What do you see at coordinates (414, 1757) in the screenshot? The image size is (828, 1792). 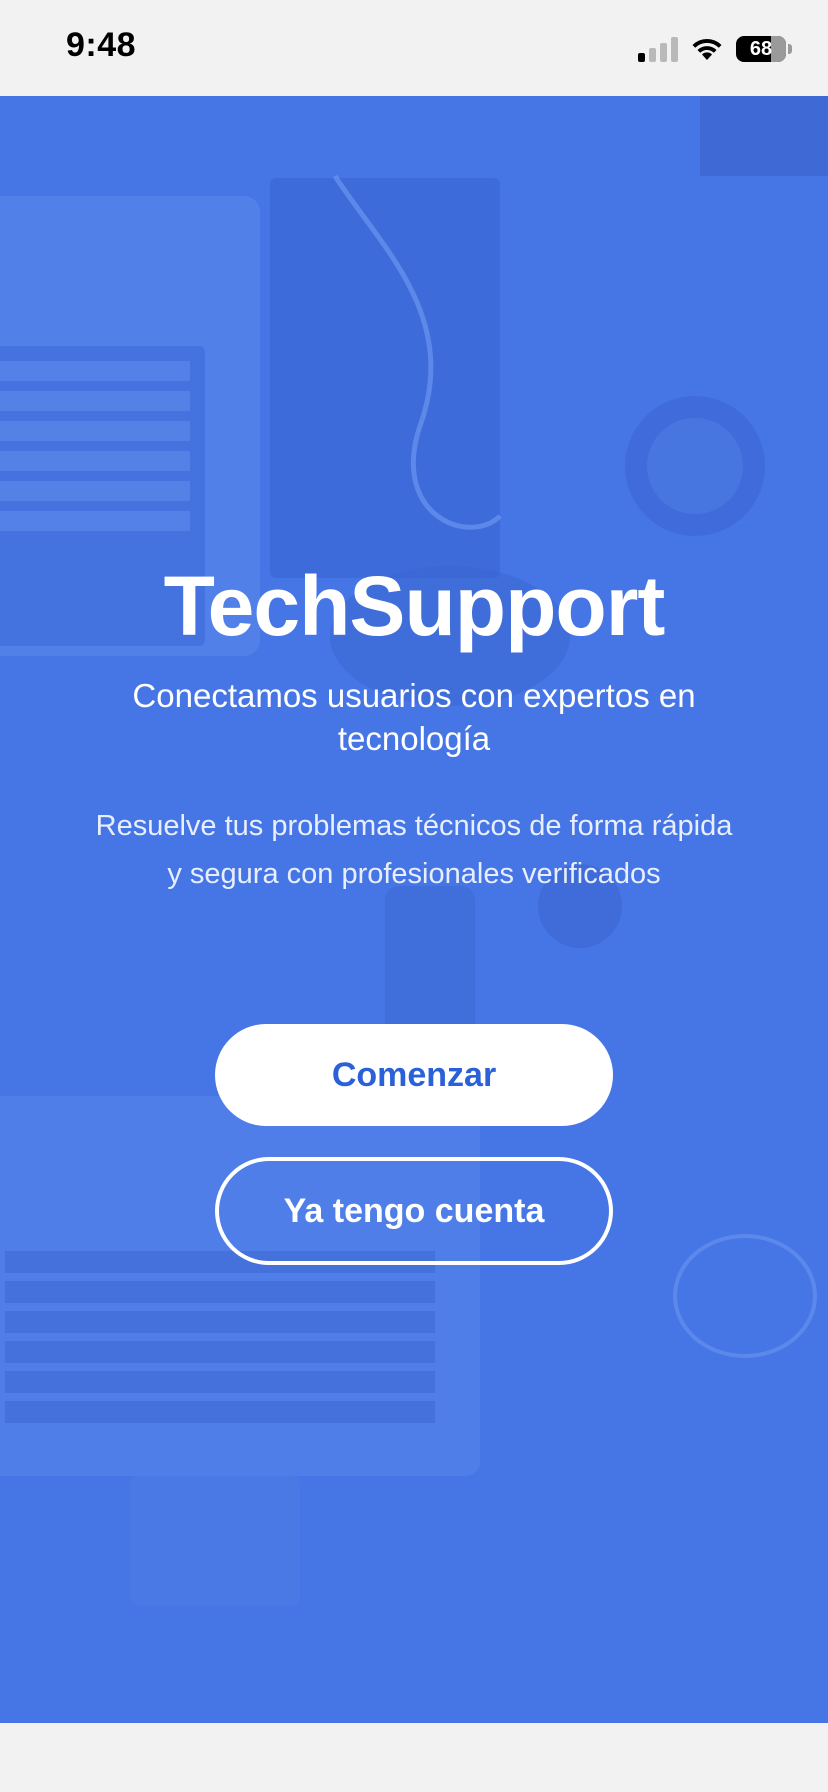 I see `bottom-safe-area` at bounding box center [414, 1757].